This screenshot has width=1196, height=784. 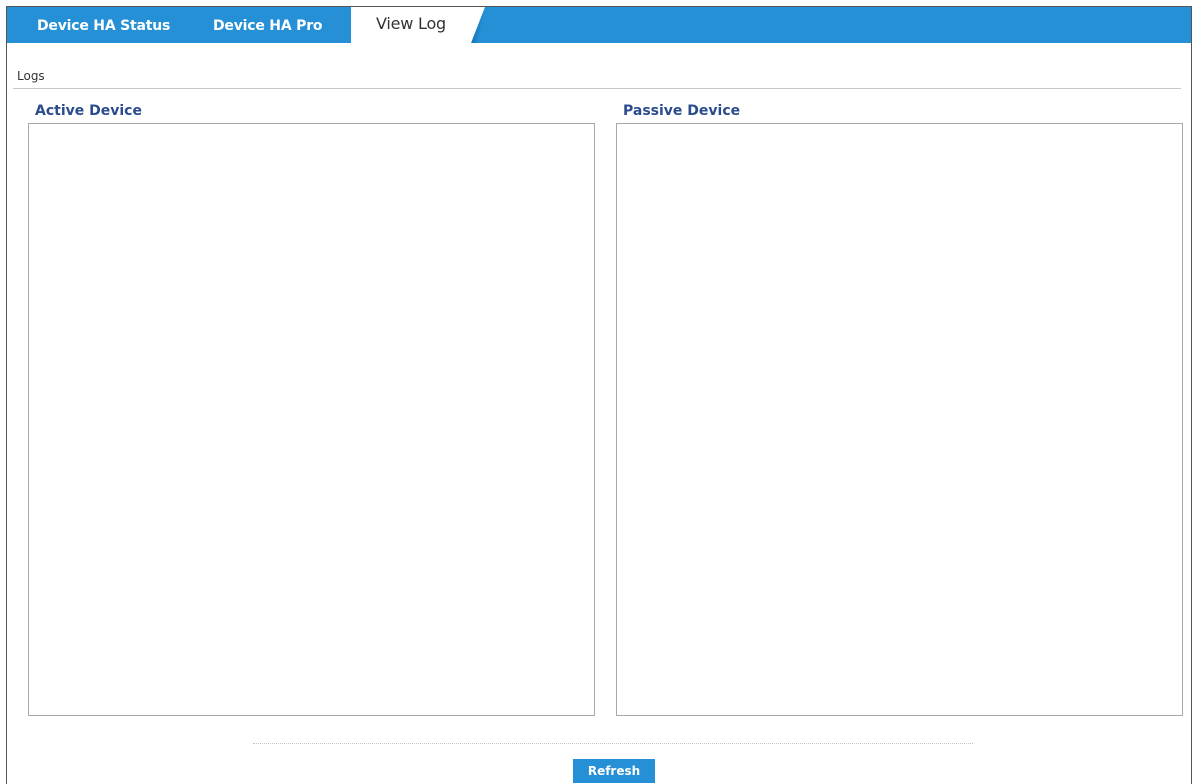 What do you see at coordinates (614, 771) in the screenshot?
I see `refresh-button: Refresh` at bounding box center [614, 771].